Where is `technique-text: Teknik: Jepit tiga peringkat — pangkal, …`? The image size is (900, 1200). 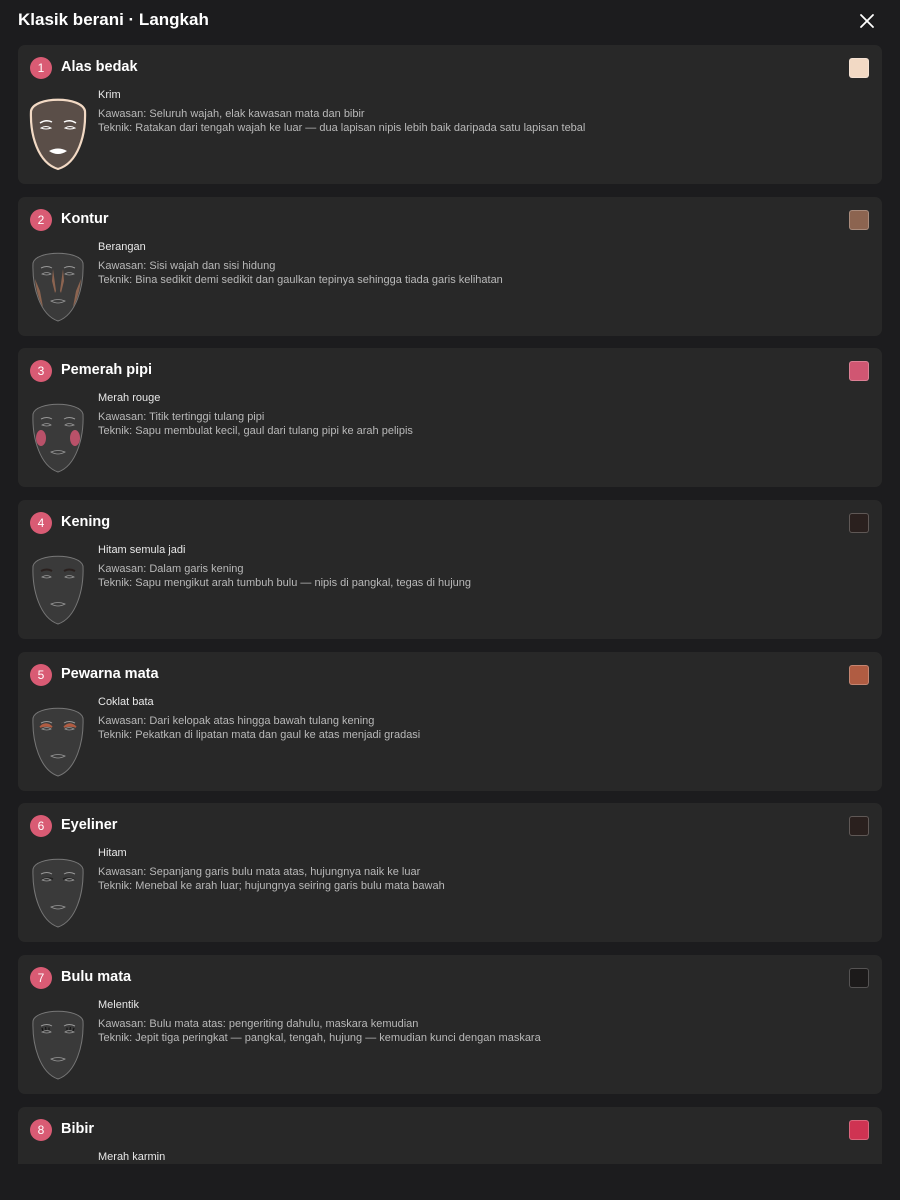 technique-text: Teknik: Jepit tiga peringkat — pangkal, … is located at coordinates (319, 1038).